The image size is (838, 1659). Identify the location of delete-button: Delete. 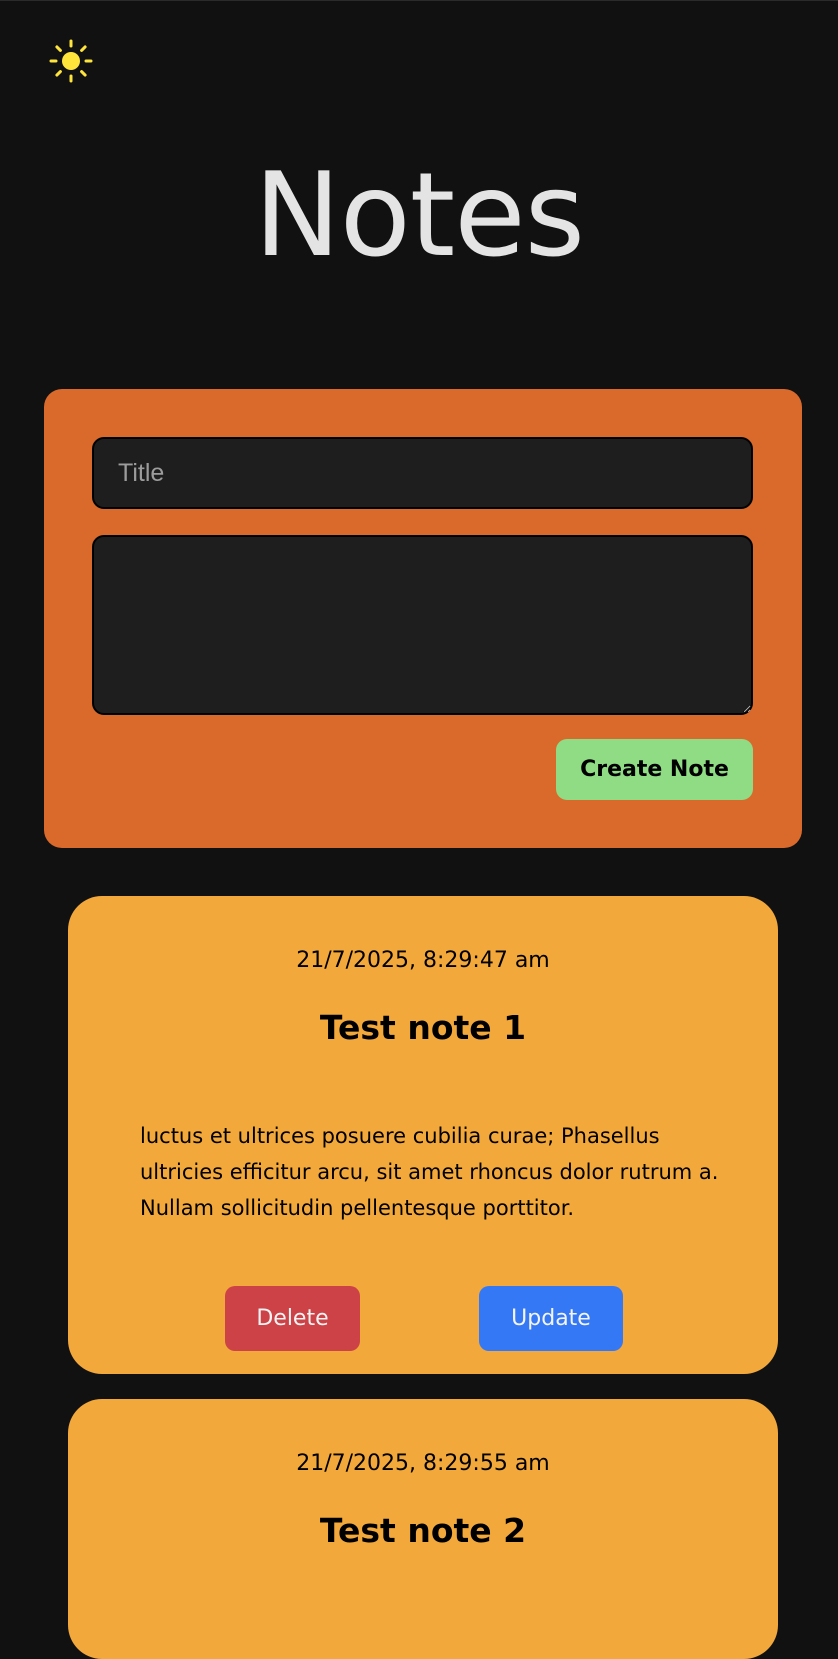
(292, 1318).